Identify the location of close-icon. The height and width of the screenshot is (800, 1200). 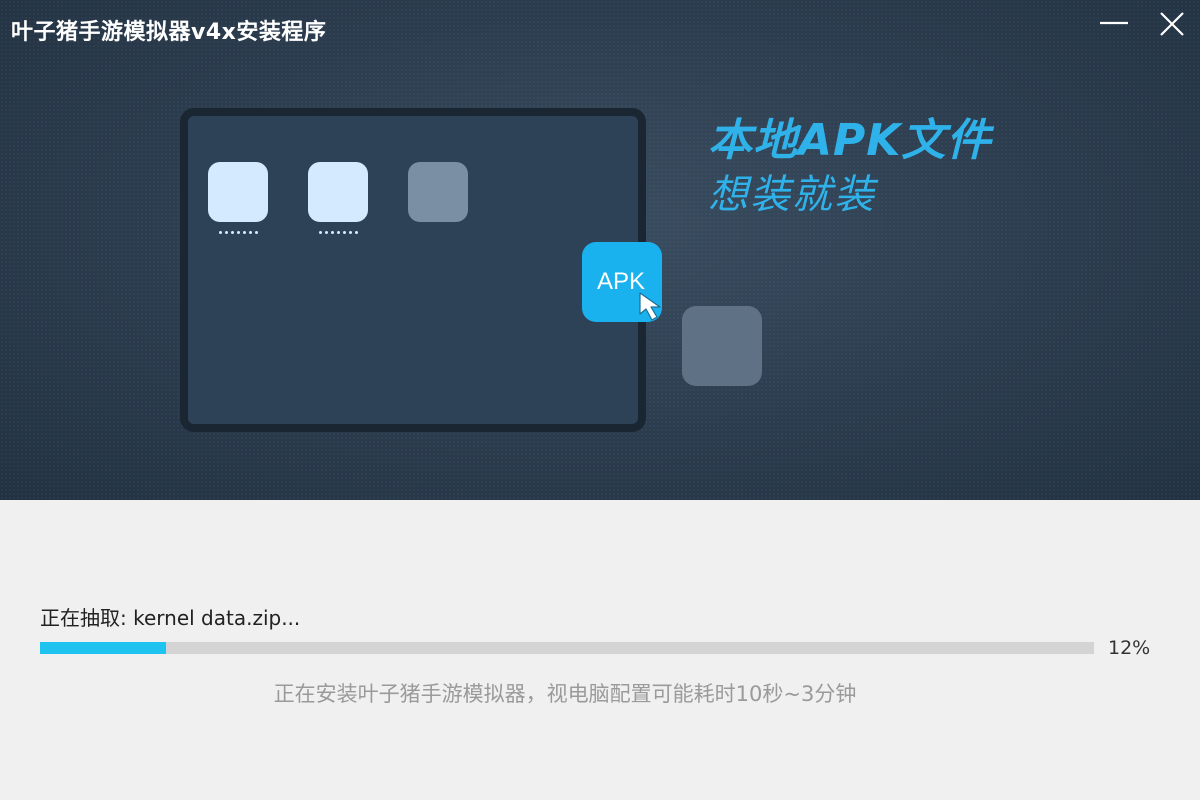
(1172, 24).